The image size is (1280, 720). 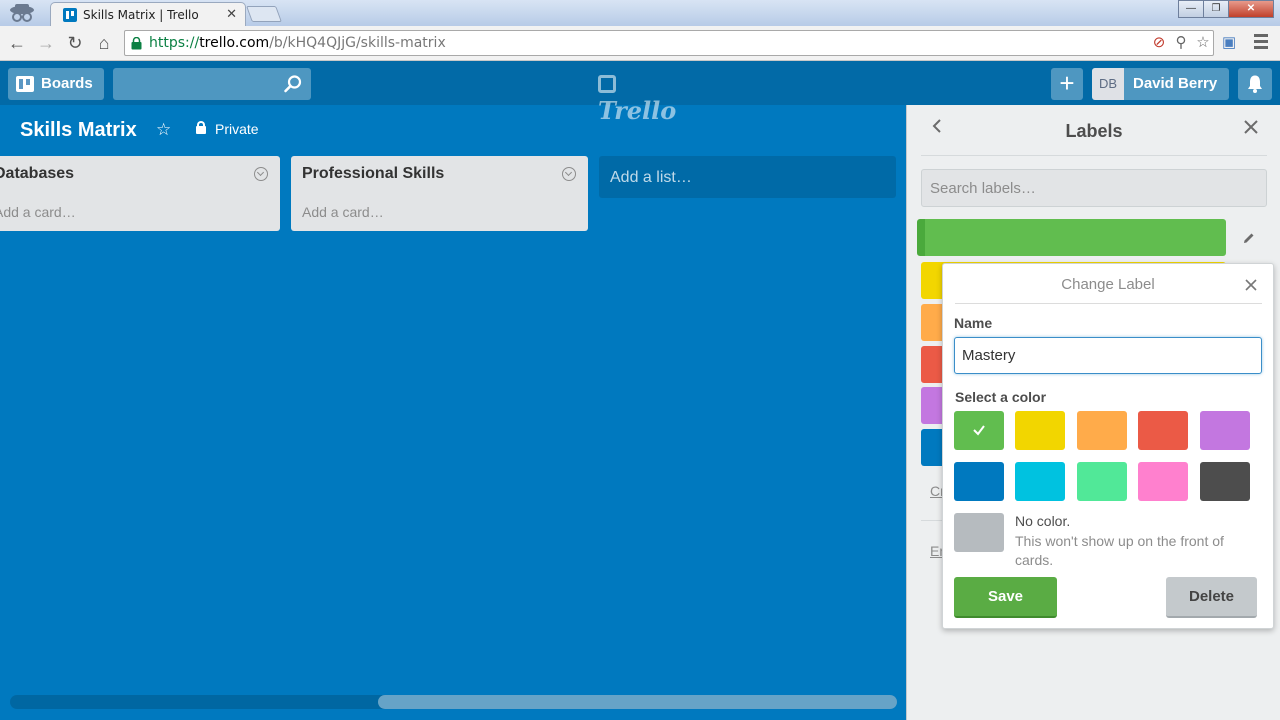 What do you see at coordinates (1108, 355) in the screenshot?
I see `label-name-input` at bounding box center [1108, 355].